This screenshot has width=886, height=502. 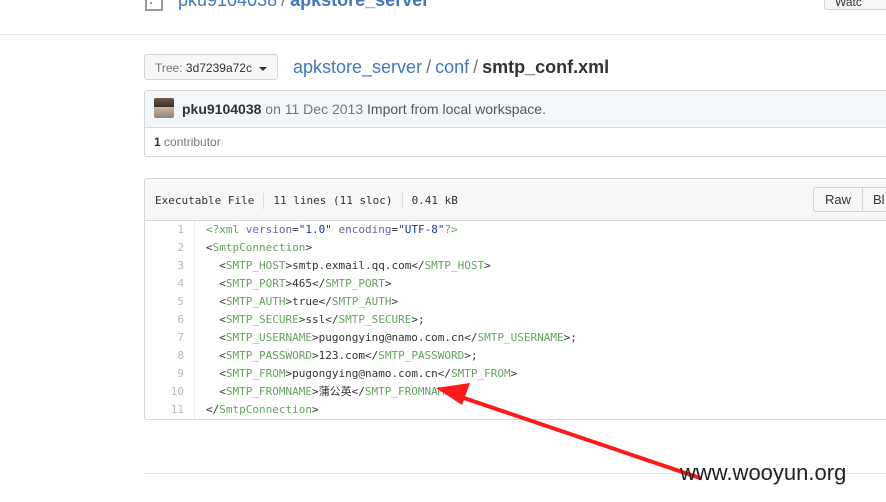 I want to click on contributor-count: 1, so click(x=157, y=142).